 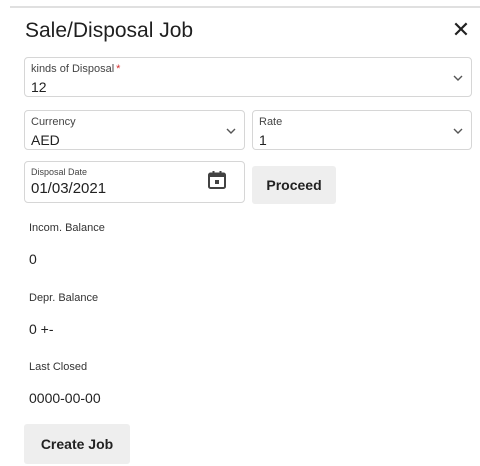 What do you see at coordinates (58, 367) in the screenshot?
I see `last-closed-label: Last Closed` at bounding box center [58, 367].